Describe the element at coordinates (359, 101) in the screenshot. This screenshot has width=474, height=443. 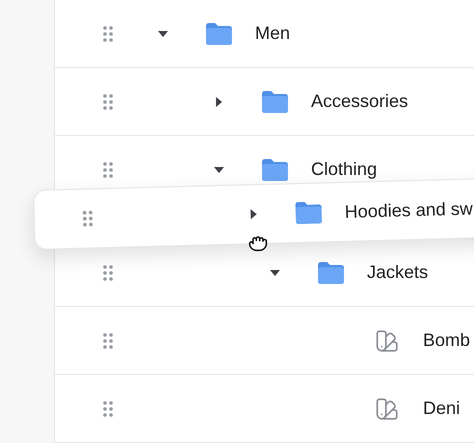
I see `tree-row-label: Accessories` at that location.